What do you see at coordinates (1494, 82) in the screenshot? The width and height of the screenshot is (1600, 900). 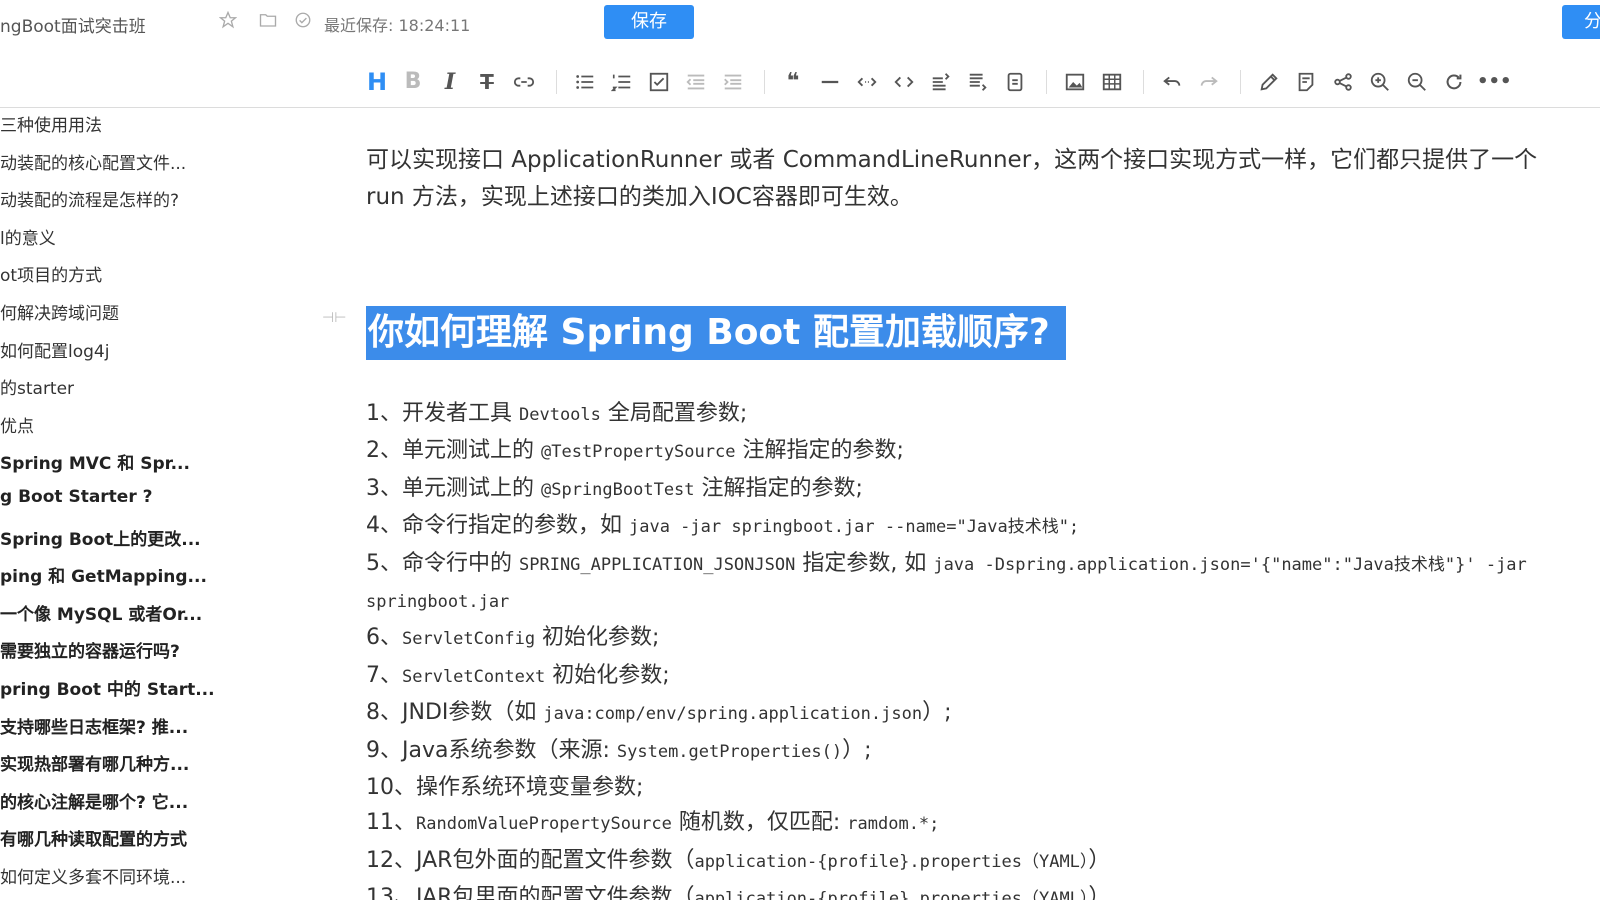 I see `more-icon: •••` at bounding box center [1494, 82].